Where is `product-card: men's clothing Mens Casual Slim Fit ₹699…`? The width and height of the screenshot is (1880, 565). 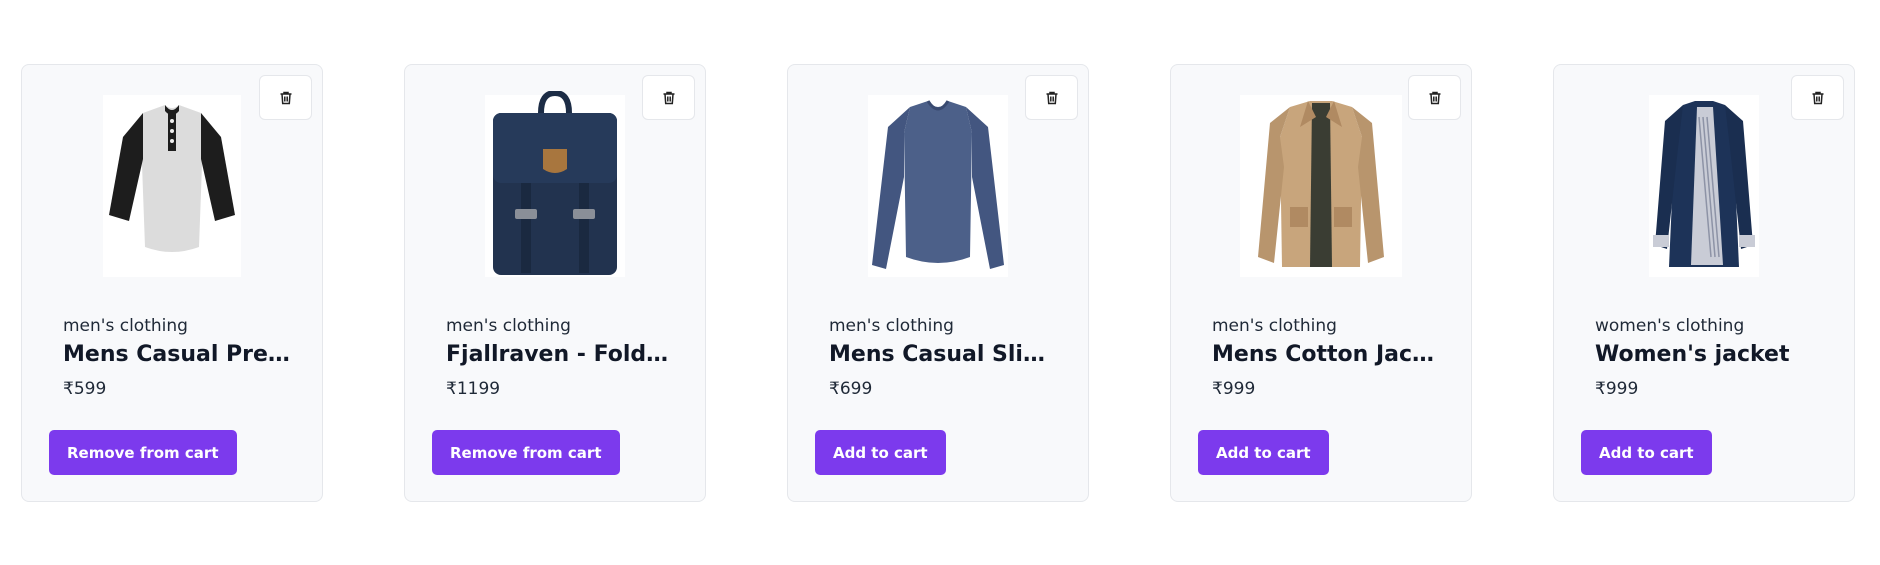
product-card: men's clothing Mens Casual Slim Fit ₹699… is located at coordinates (938, 283).